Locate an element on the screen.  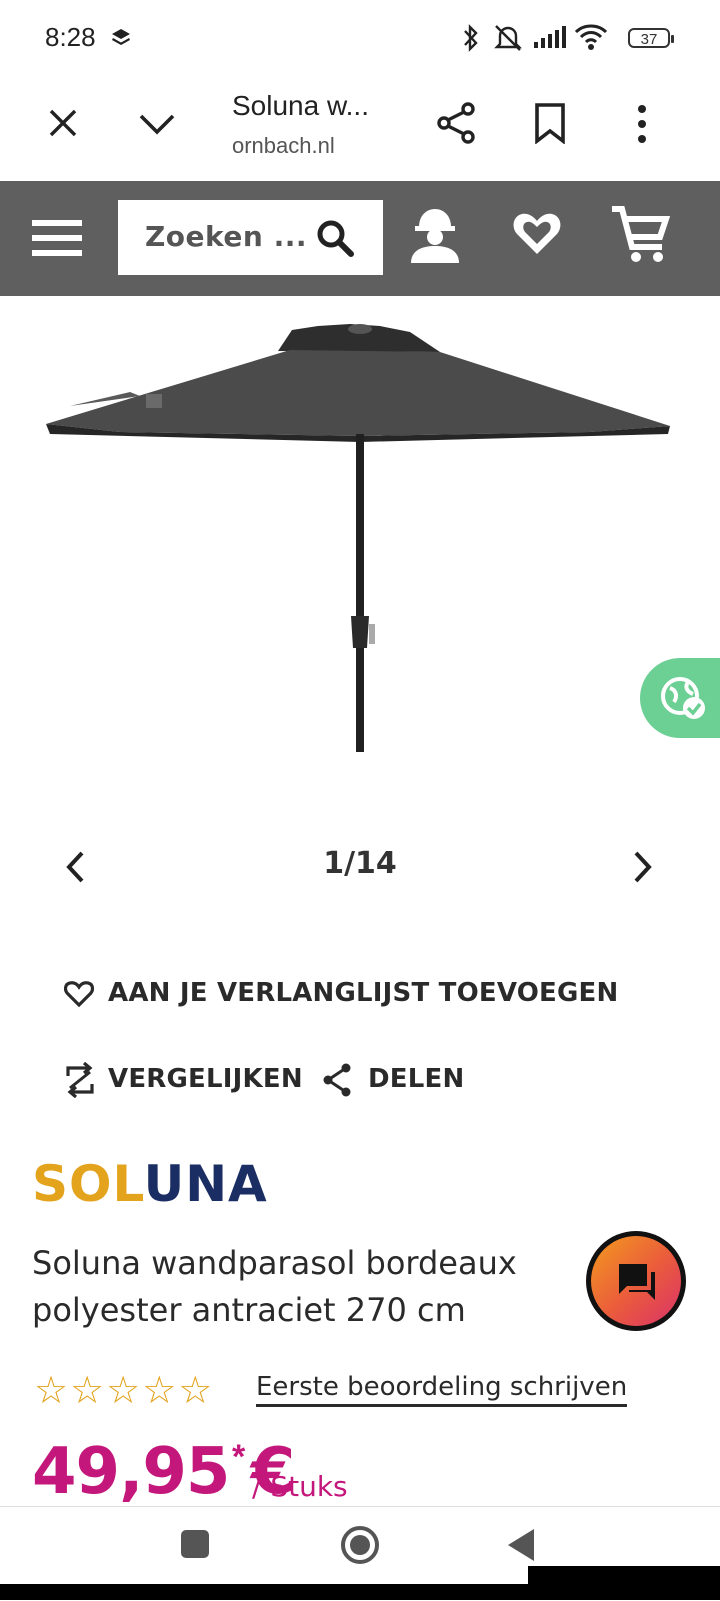
gallery-counter: 1/14 is located at coordinates (360, 863).